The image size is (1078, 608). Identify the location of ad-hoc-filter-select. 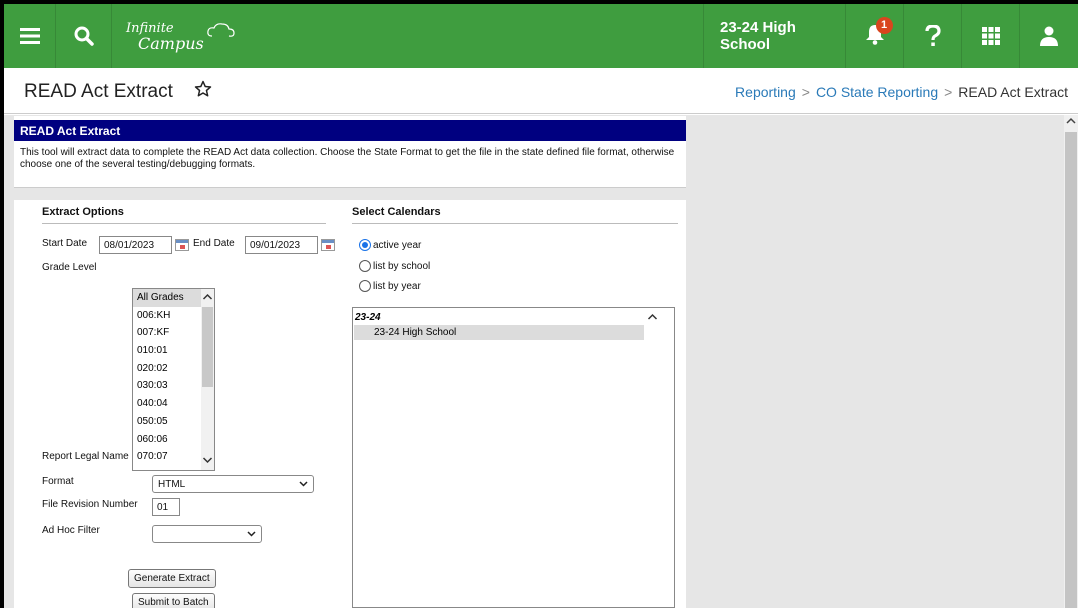
(207, 534).